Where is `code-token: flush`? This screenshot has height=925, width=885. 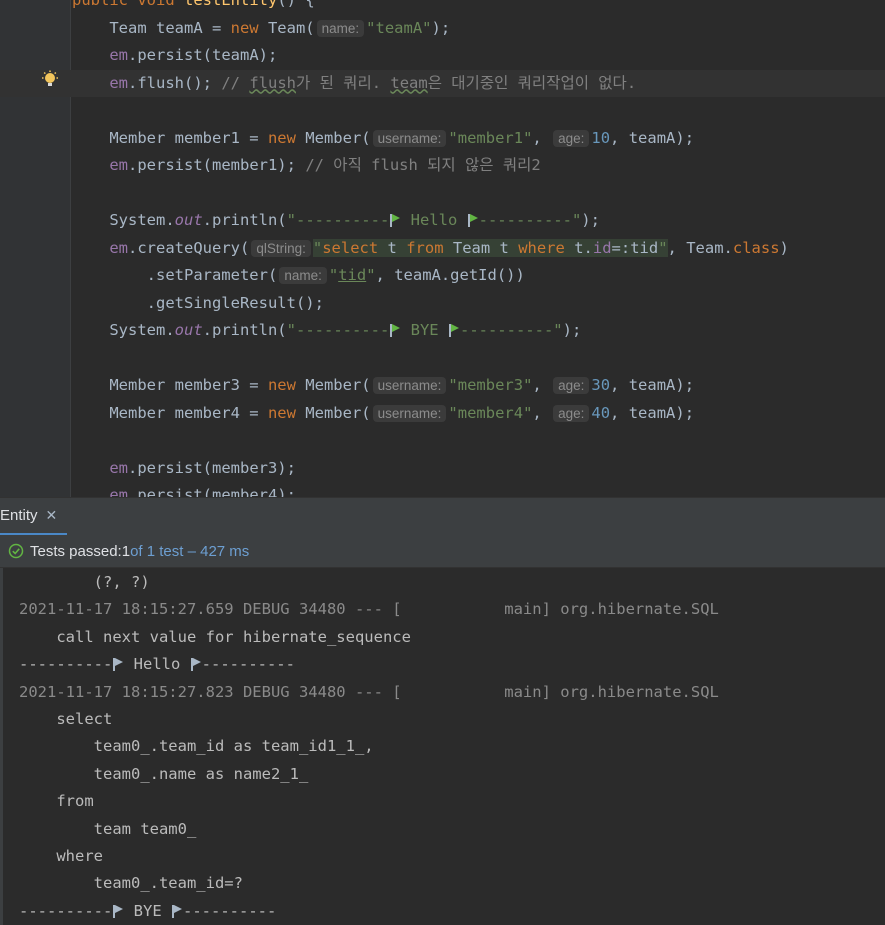 code-token: flush is located at coordinates (272, 82).